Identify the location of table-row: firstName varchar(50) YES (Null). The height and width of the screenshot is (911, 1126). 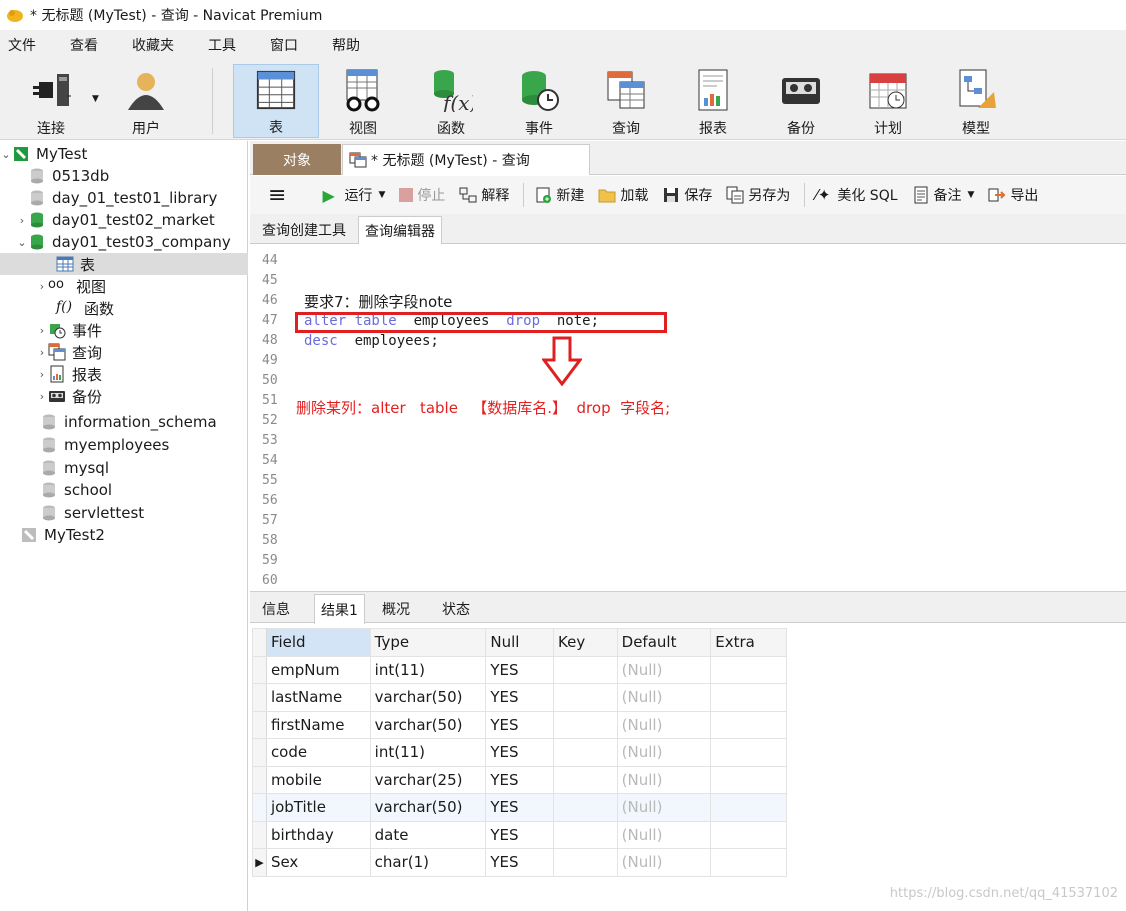
(519, 724).